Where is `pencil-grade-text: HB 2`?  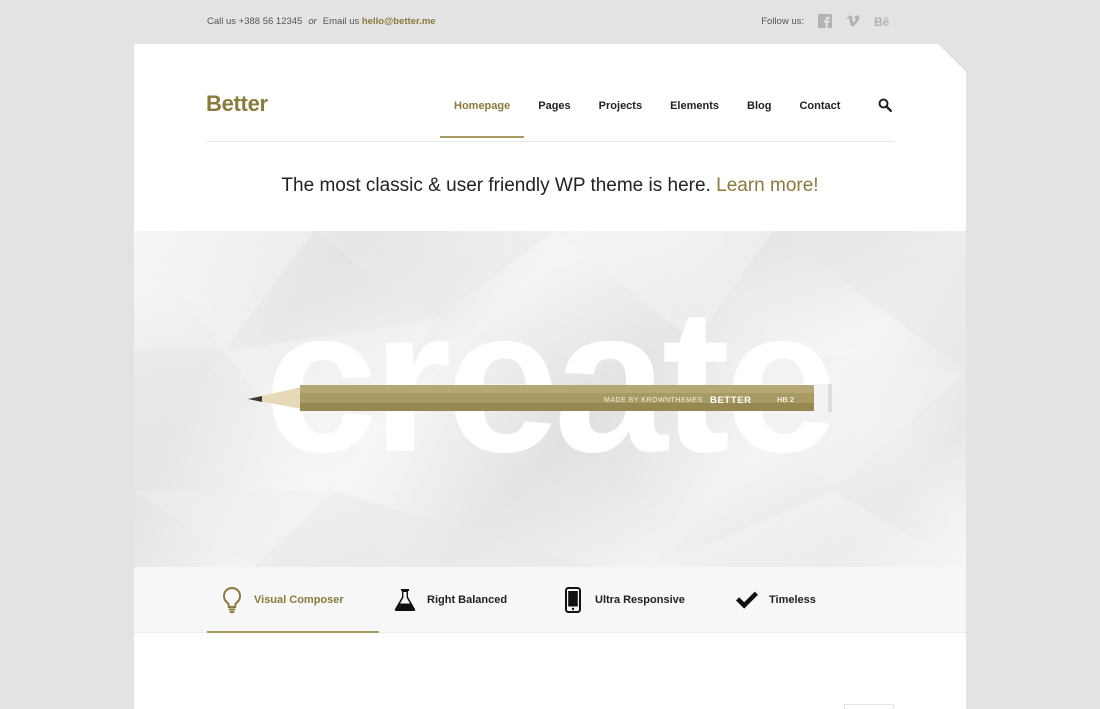 pencil-grade-text: HB 2 is located at coordinates (785, 399).